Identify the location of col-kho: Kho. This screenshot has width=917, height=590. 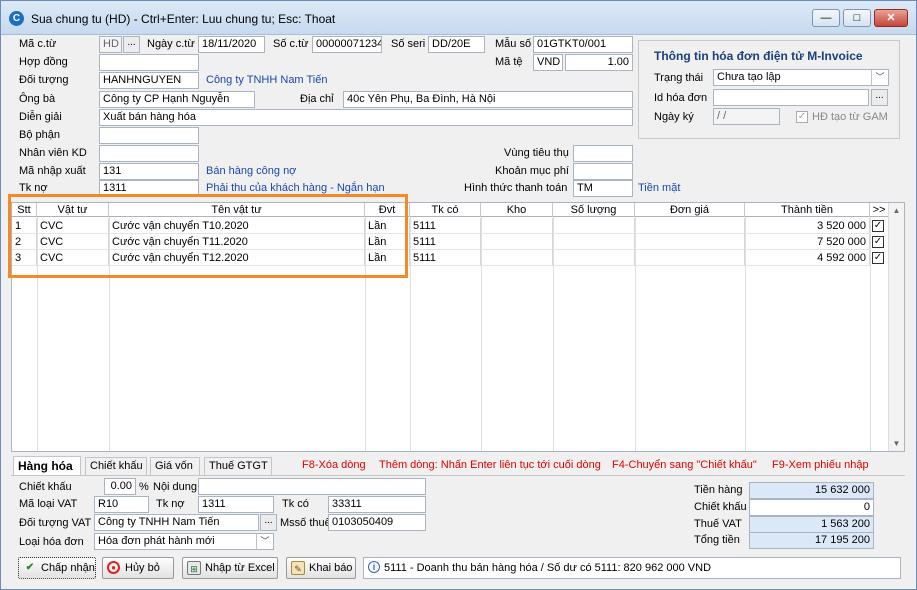
(517, 210).